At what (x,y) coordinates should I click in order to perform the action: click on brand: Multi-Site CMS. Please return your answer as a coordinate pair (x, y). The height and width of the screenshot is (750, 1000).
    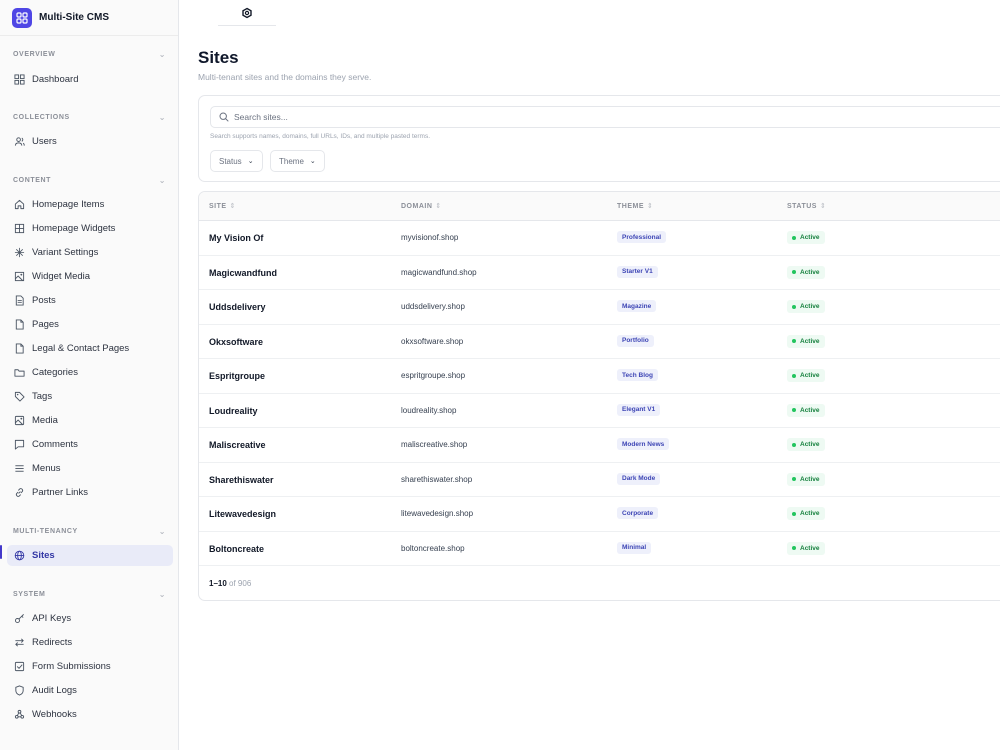
    Looking at the image, I should click on (89, 18).